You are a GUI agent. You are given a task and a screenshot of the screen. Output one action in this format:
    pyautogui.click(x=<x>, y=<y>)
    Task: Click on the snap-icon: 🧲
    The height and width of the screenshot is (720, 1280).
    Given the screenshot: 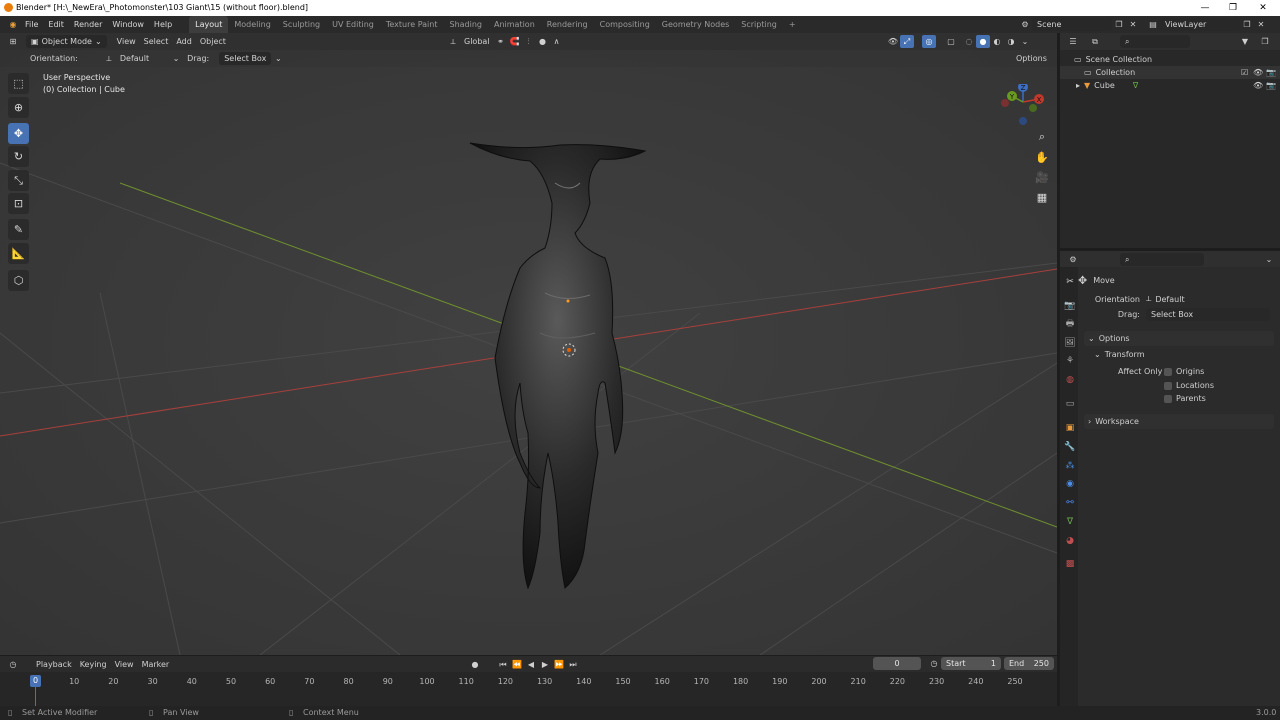 What is the action you would take?
    pyautogui.click(x=515, y=41)
    